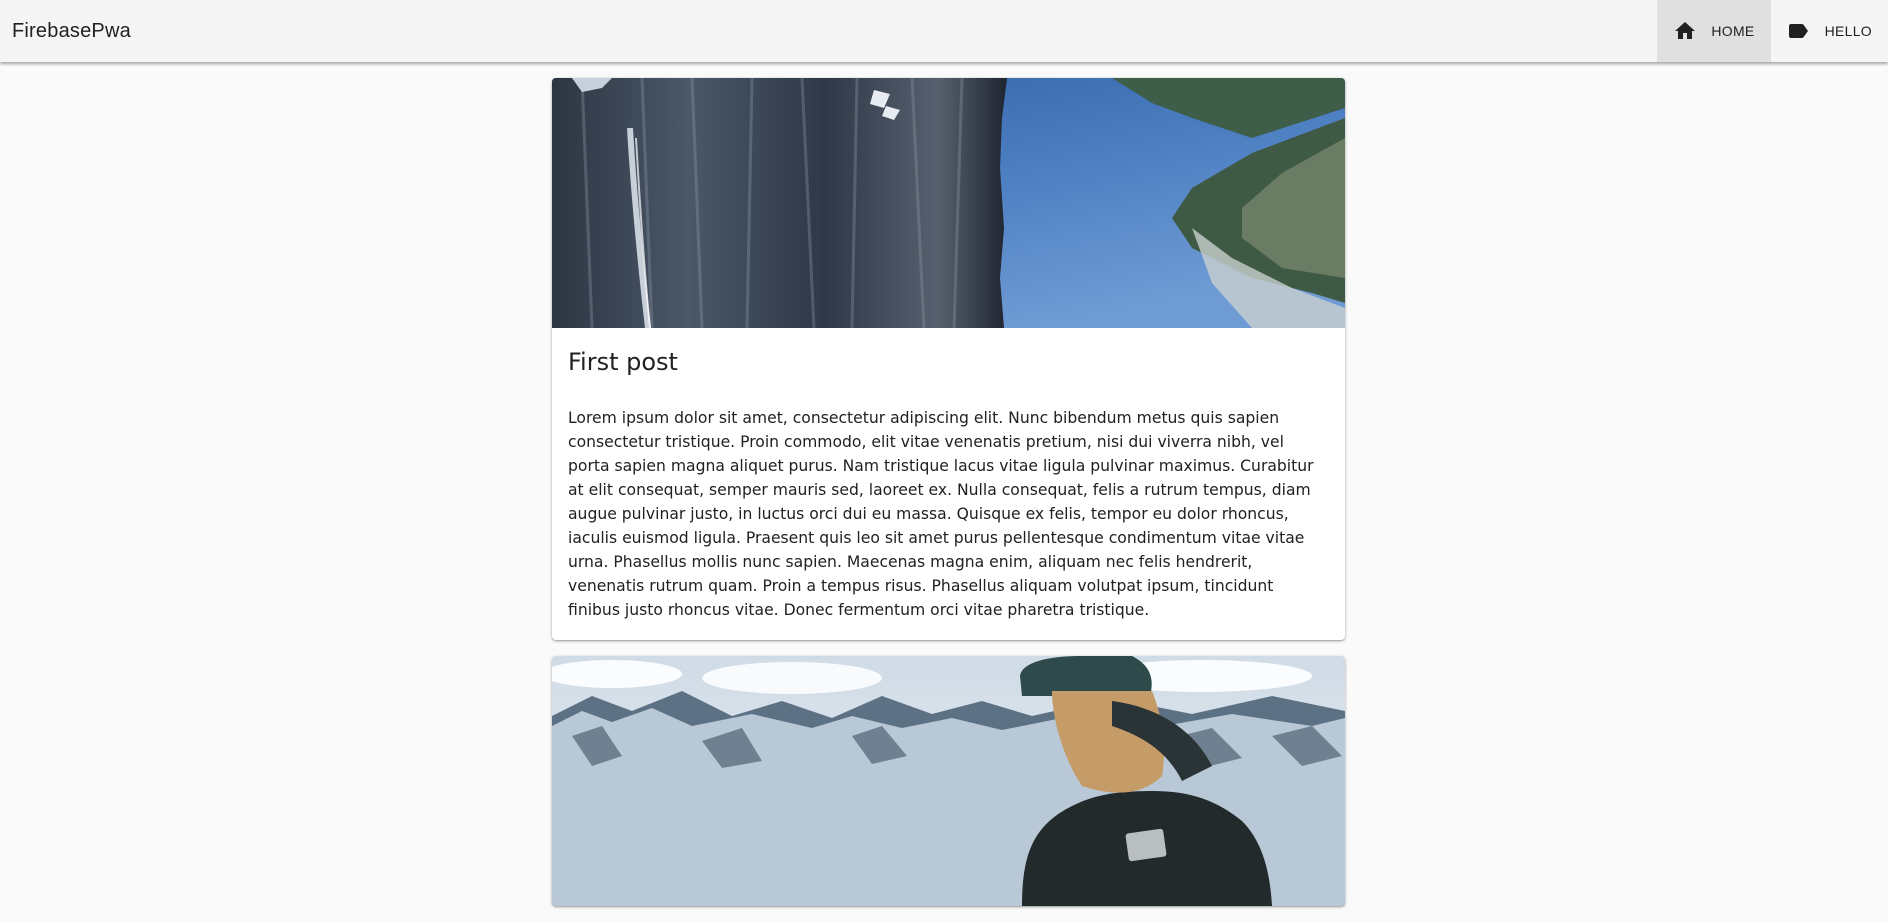  What do you see at coordinates (948, 203) in the screenshot?
I see `post-image-cliff-fjord` at bounding box center [948, 203].